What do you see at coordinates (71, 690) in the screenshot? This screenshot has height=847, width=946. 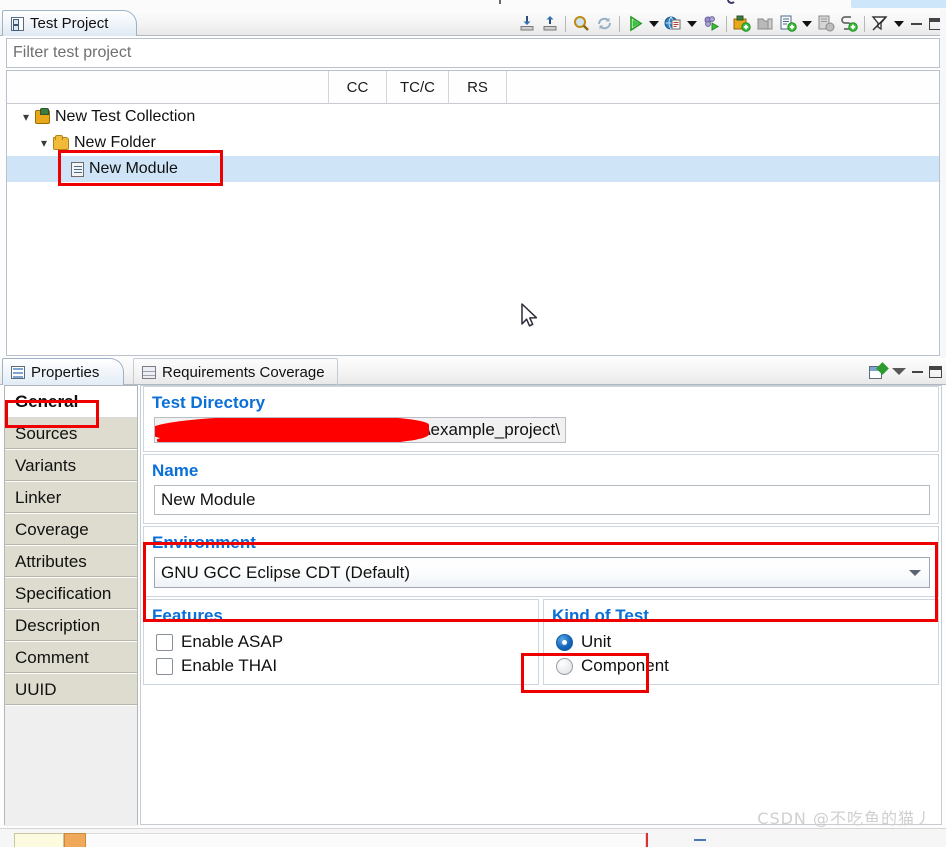 I see `sidebar-item-uuid: UUID` at bounding box center [71, 690].